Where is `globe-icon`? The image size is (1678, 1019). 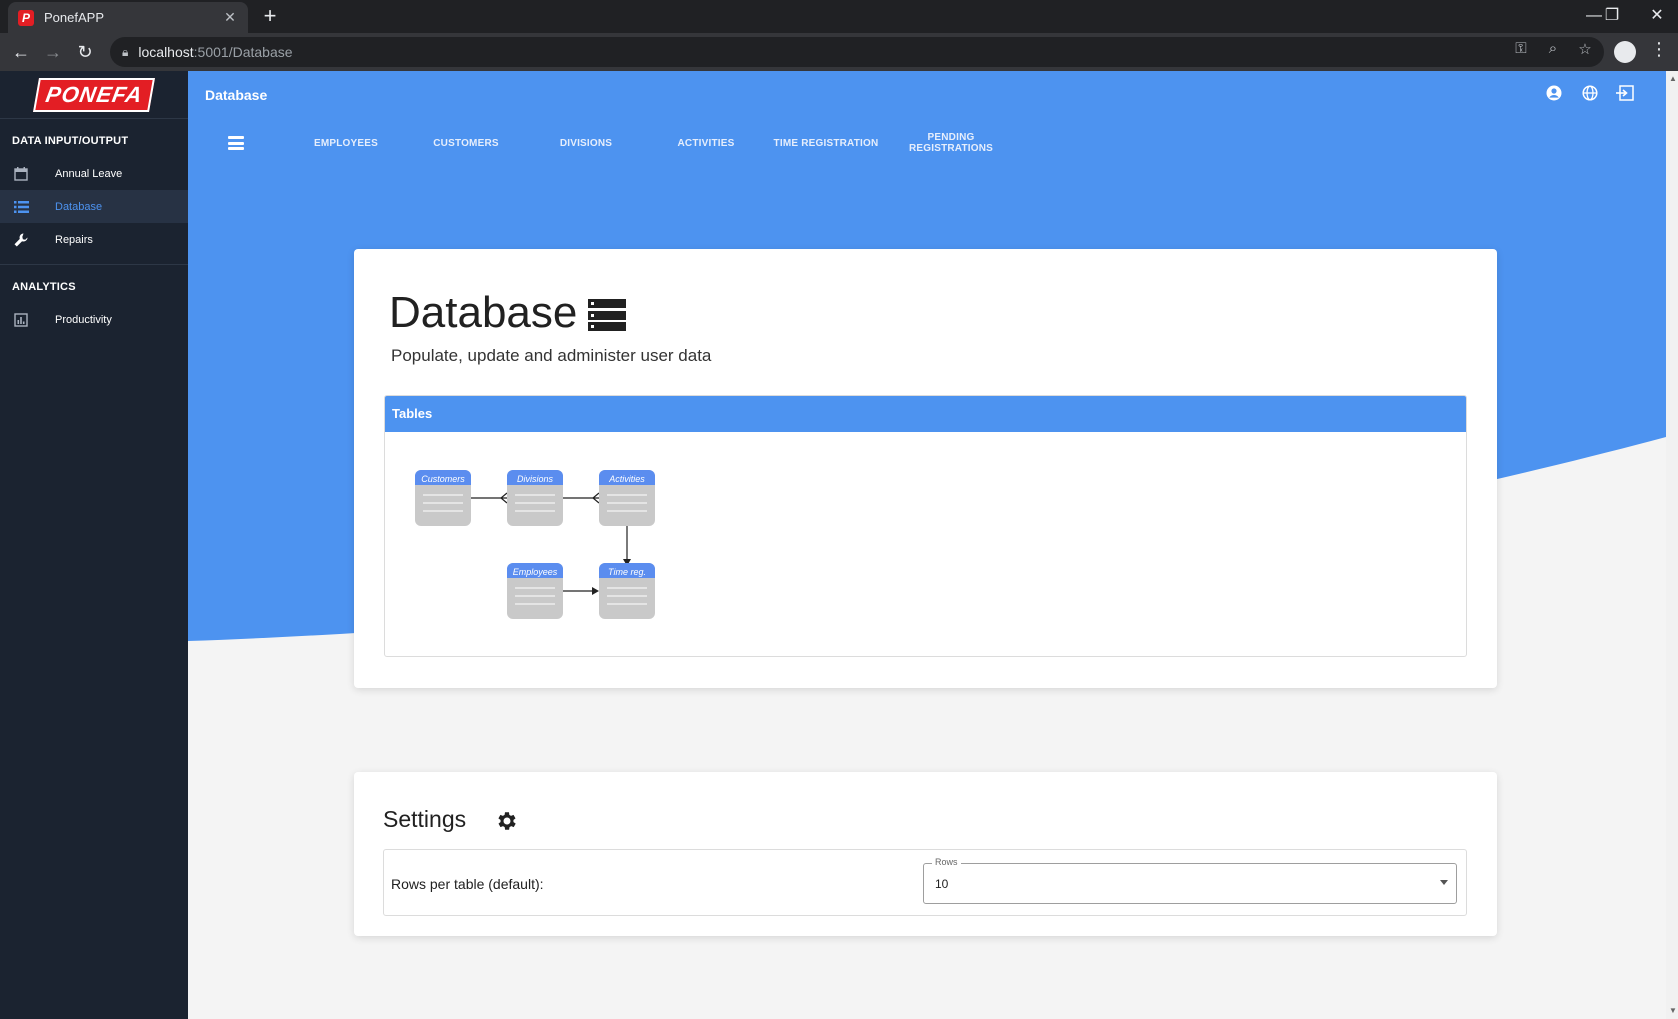
globe-icon is located at coordinates (1590, 95).